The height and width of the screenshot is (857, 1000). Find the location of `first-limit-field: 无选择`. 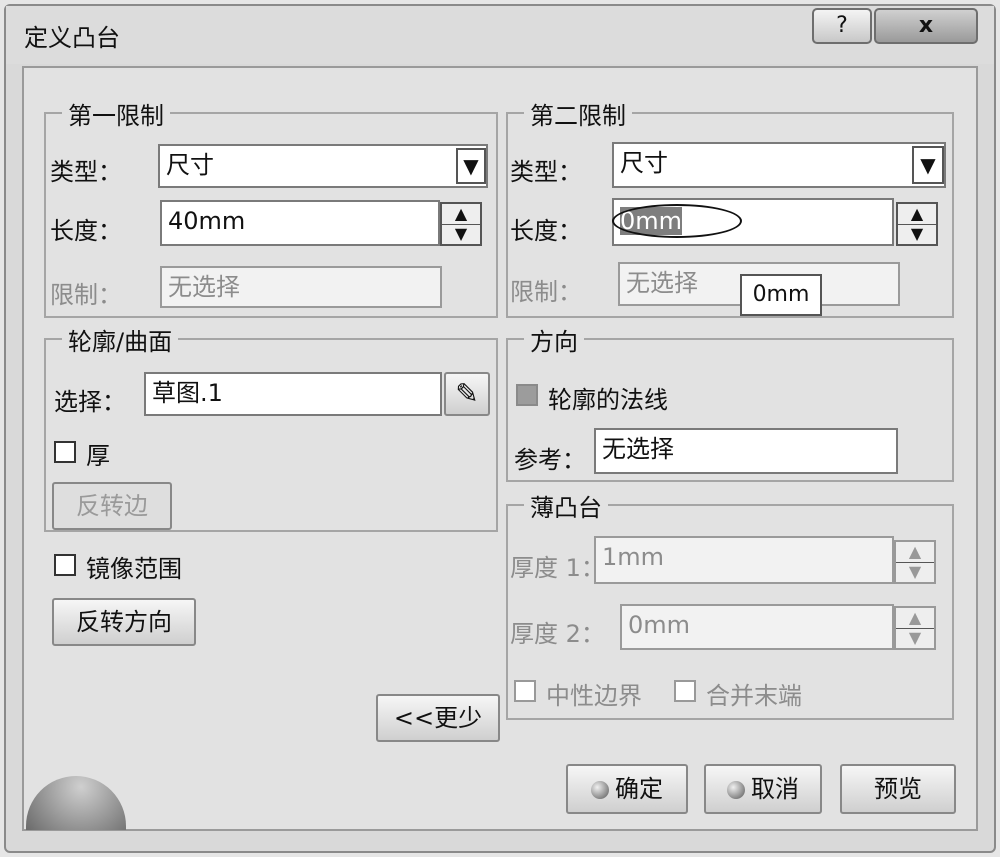

first-limit-field: 无选择 is located at coordinates (301, 287).